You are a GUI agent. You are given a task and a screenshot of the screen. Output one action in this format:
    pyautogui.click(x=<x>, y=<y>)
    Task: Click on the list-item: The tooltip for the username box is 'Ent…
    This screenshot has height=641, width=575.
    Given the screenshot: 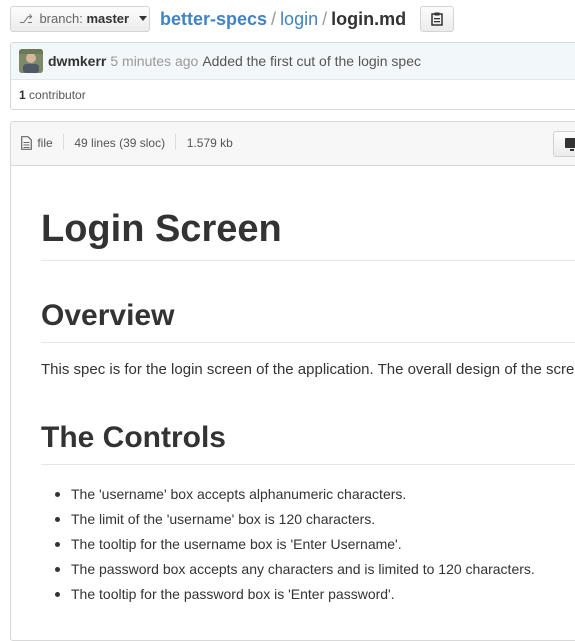 What is the action you would take?
    pyautogui.click(x=288, y=544)
    